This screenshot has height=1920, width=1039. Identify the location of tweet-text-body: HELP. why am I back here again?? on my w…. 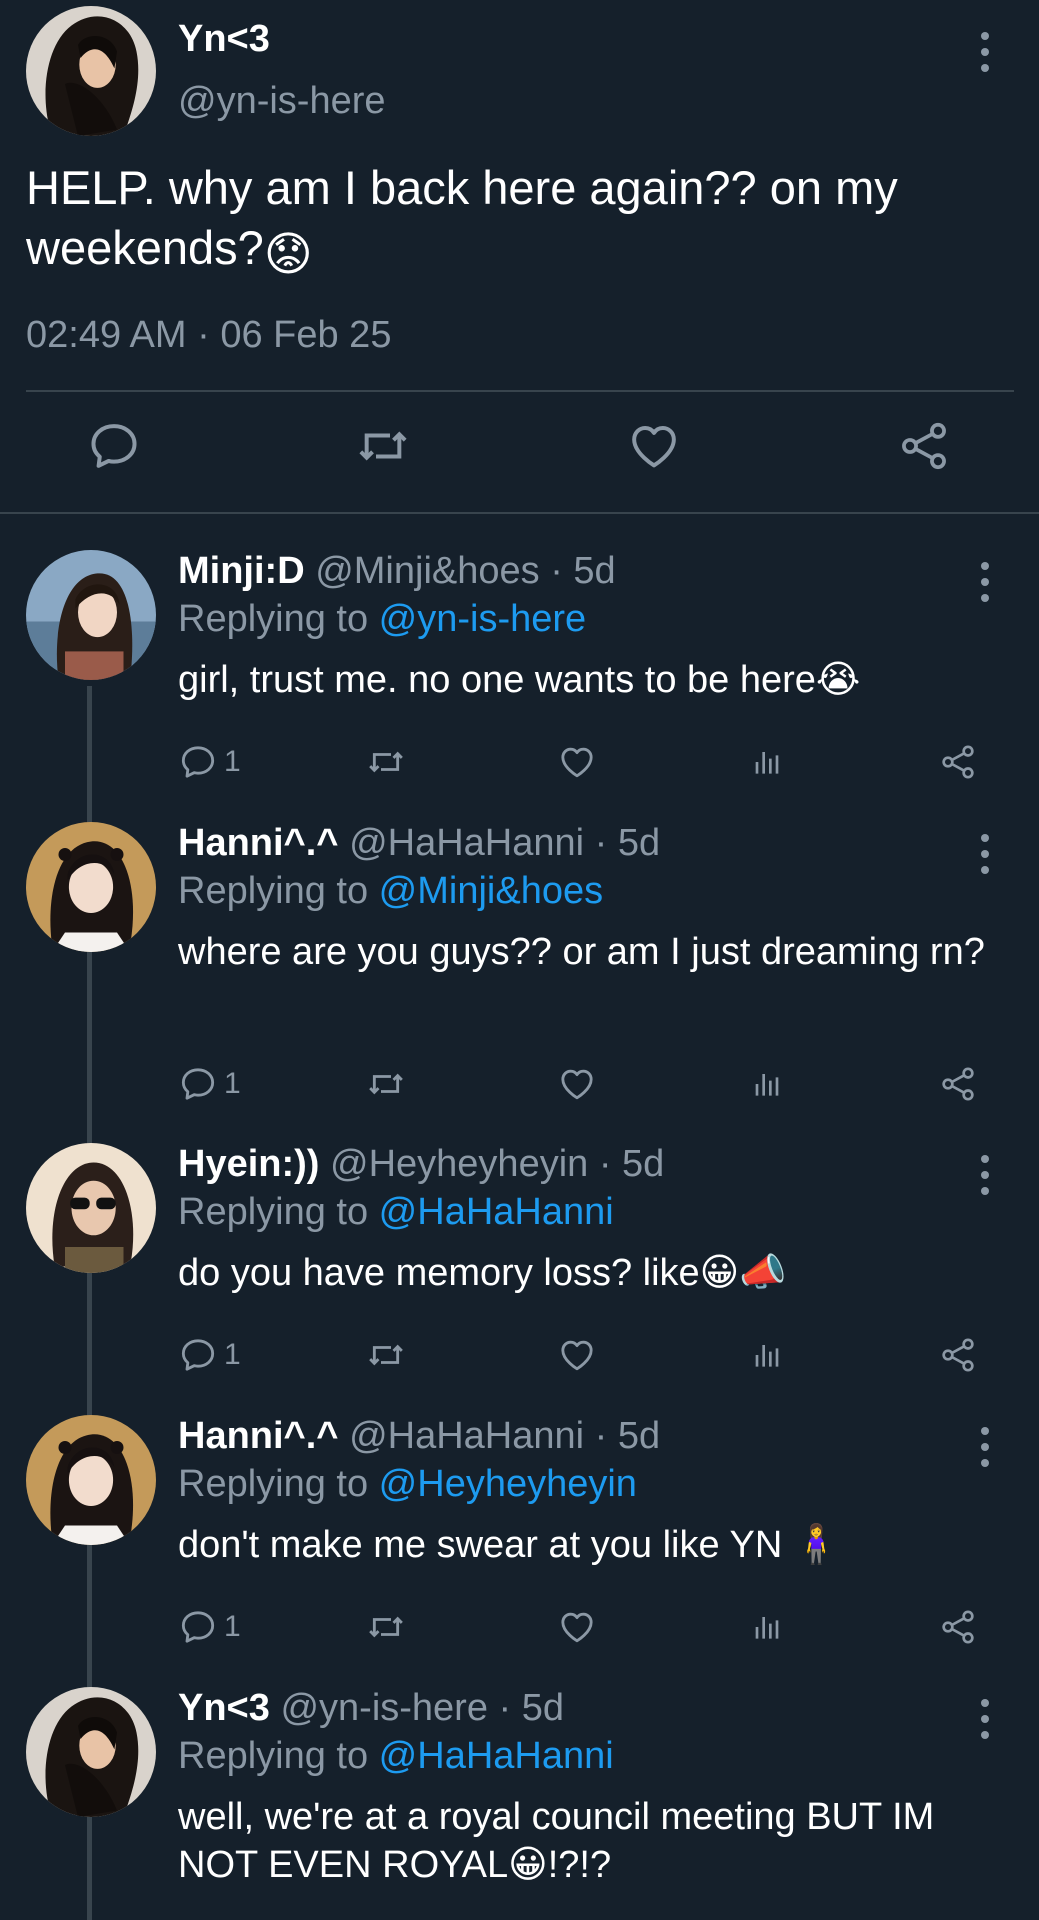
(462, 217).